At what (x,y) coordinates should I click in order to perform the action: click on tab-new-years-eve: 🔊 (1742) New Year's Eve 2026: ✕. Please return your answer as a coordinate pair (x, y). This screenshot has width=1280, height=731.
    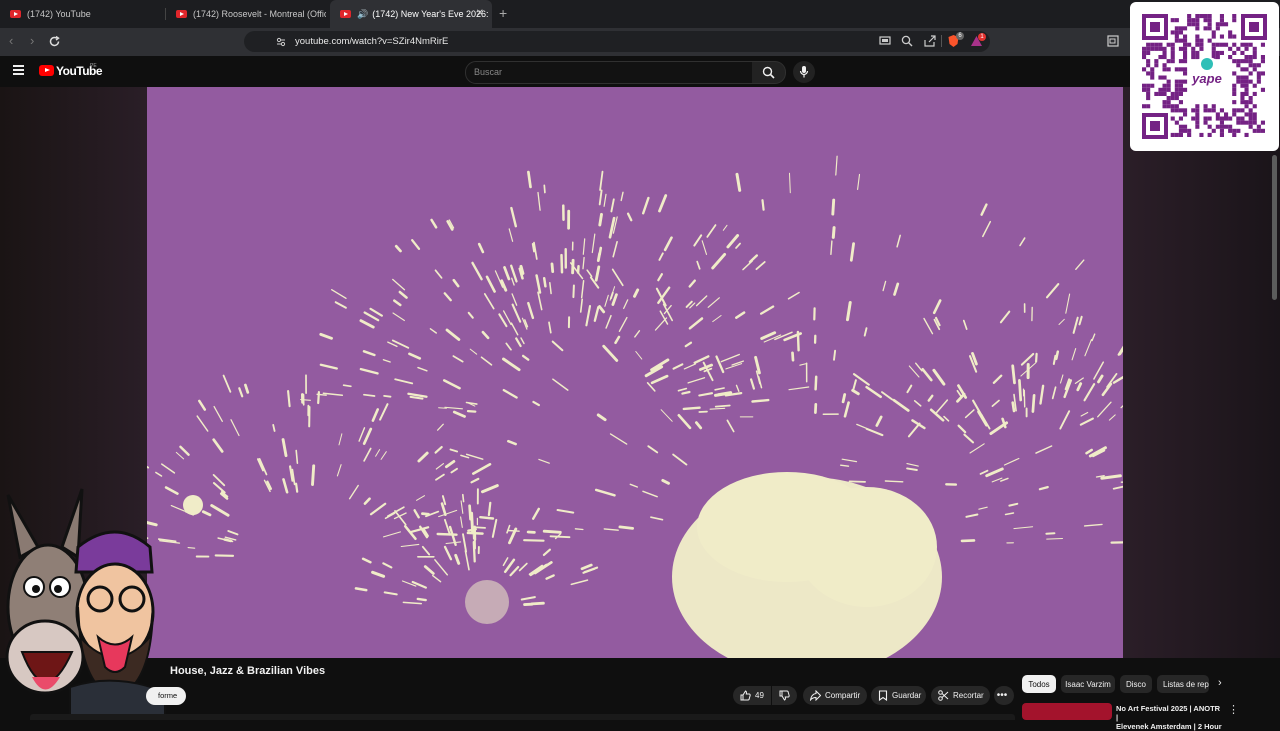
    Looking at the image, I should click on (411, 14).